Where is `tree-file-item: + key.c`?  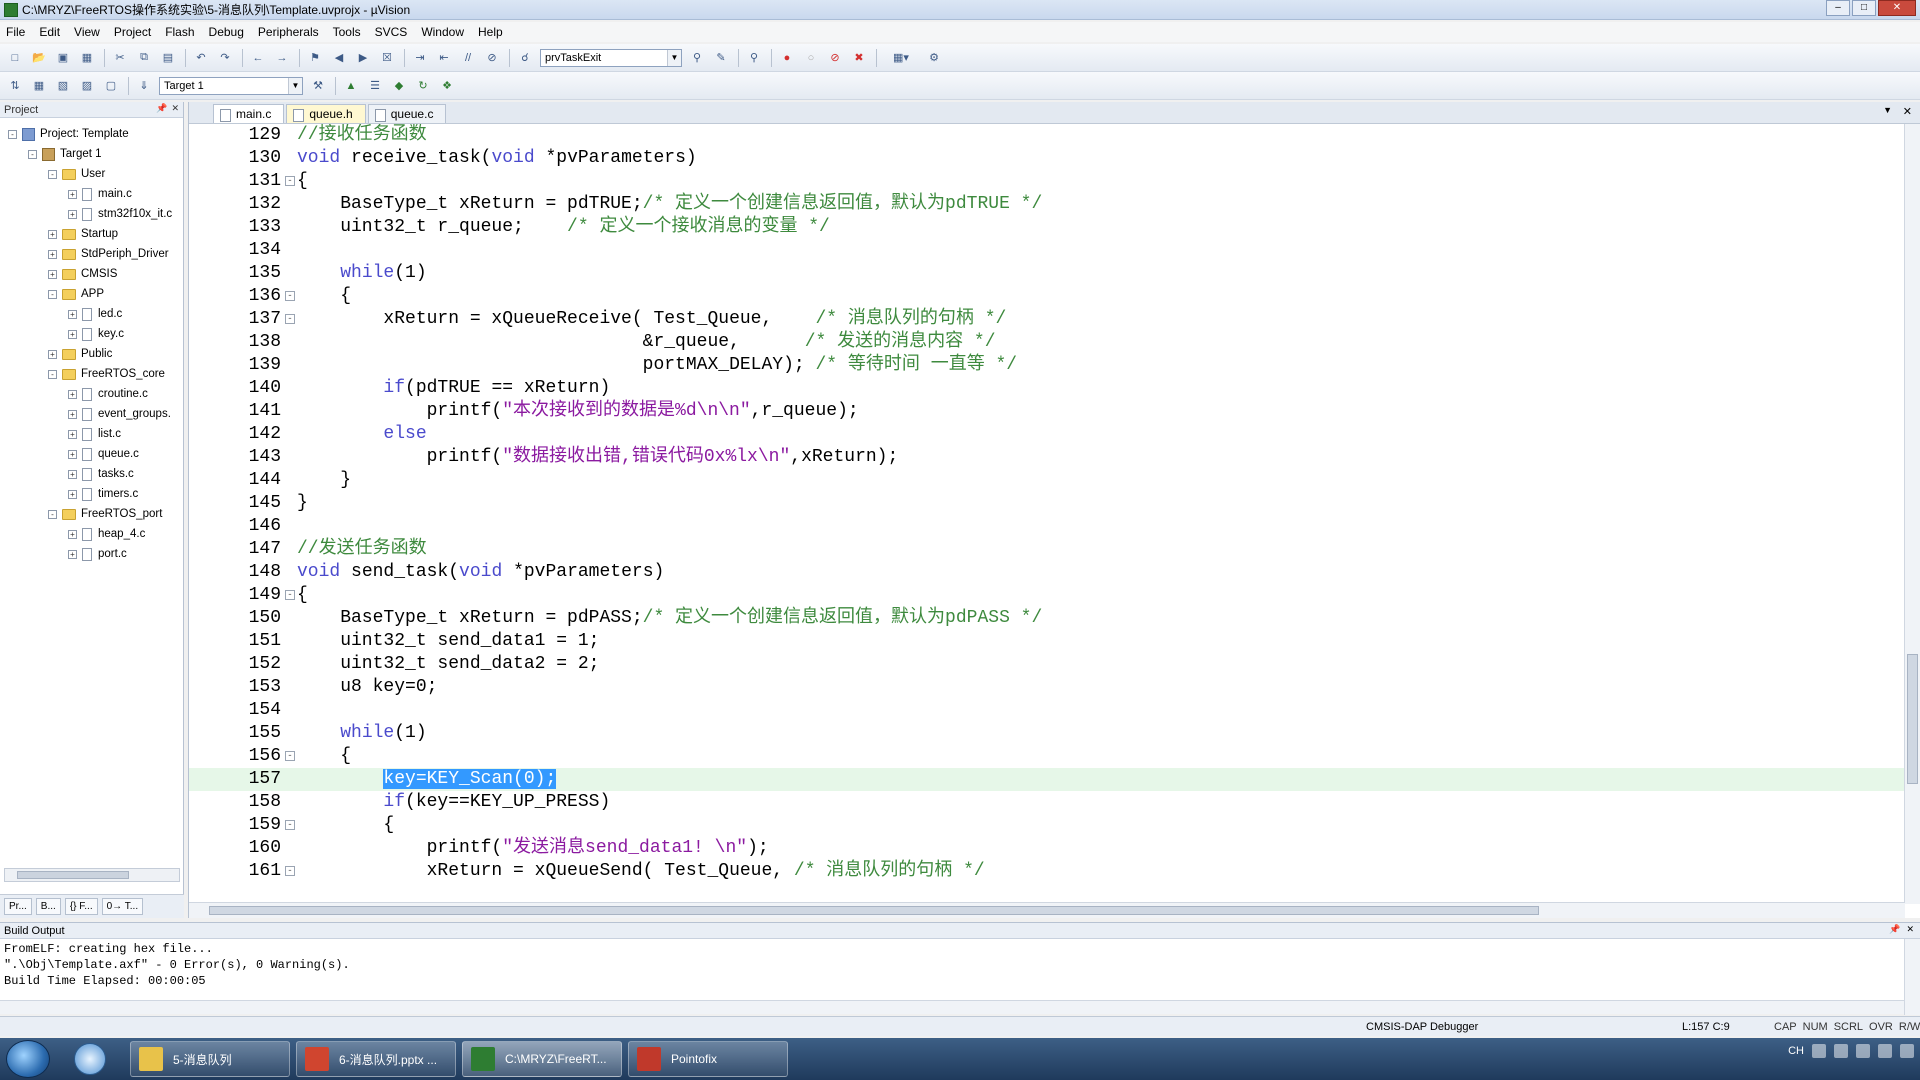
tree-file-item: + key.c is located at coordinates (96, 334).